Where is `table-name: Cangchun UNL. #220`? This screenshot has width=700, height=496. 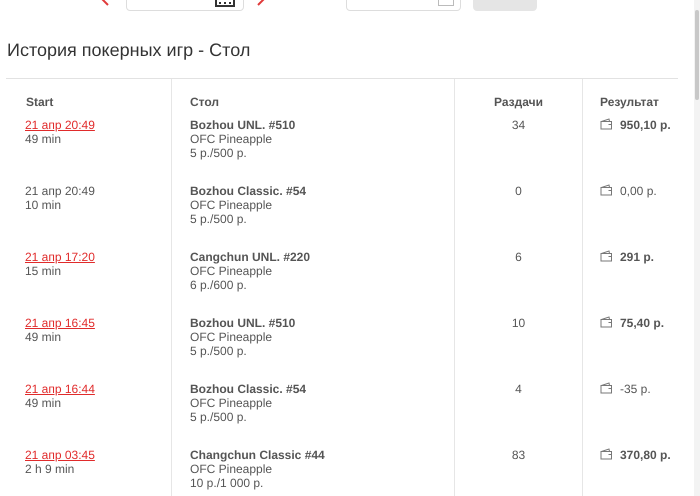 table-name: Cangchun UNL. #220 is located at coordinates (250, 257).